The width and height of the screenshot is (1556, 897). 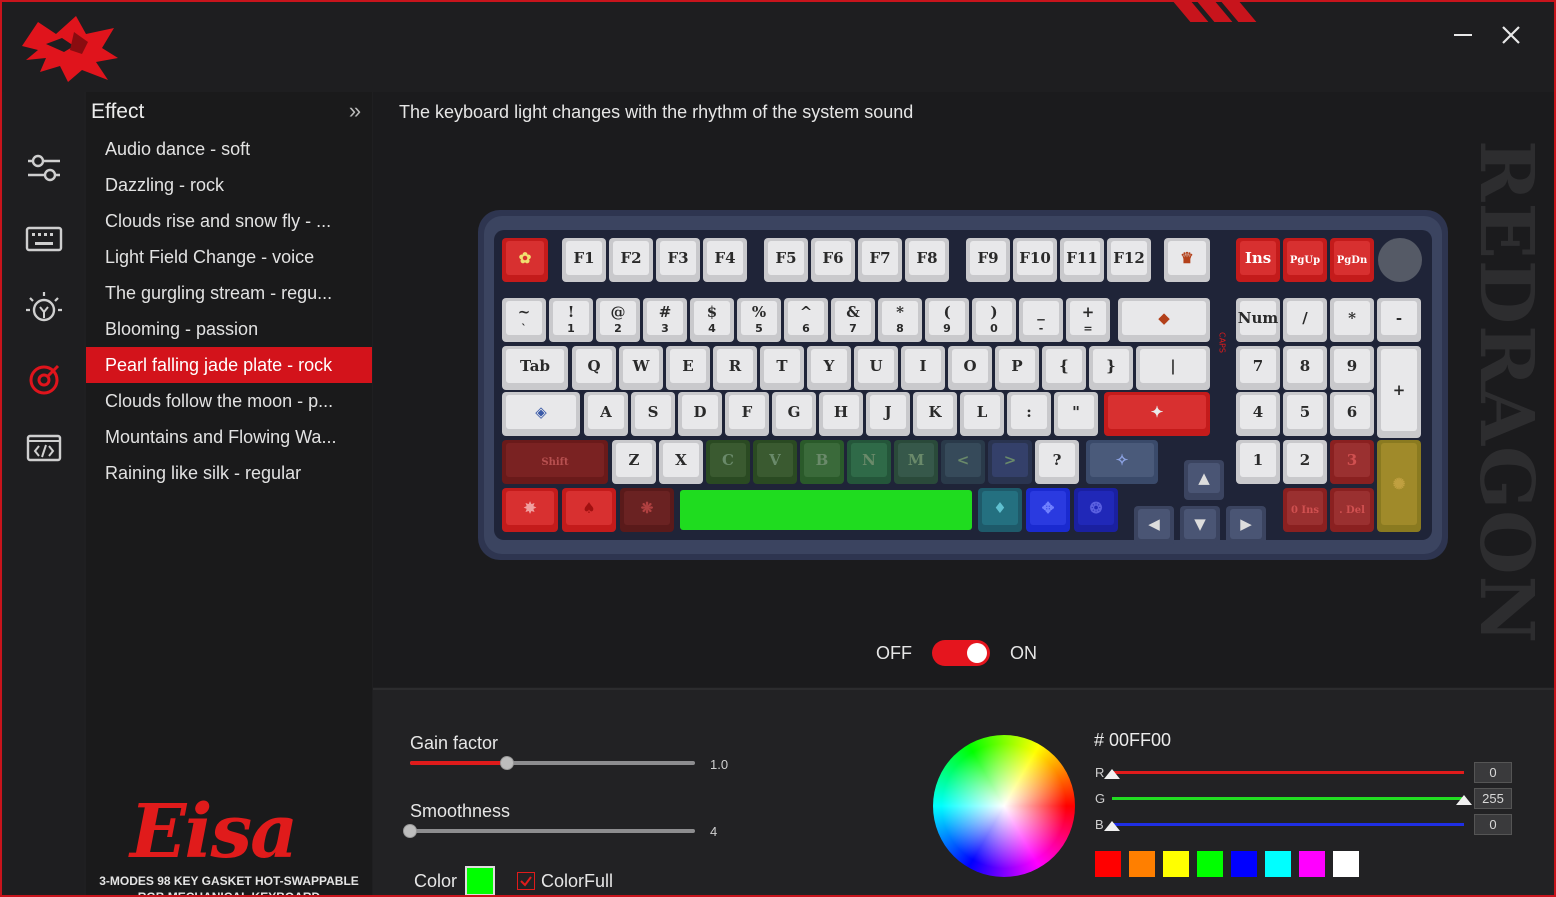 I want to click on r-value-input: 0, so click(x=1493, y=772).